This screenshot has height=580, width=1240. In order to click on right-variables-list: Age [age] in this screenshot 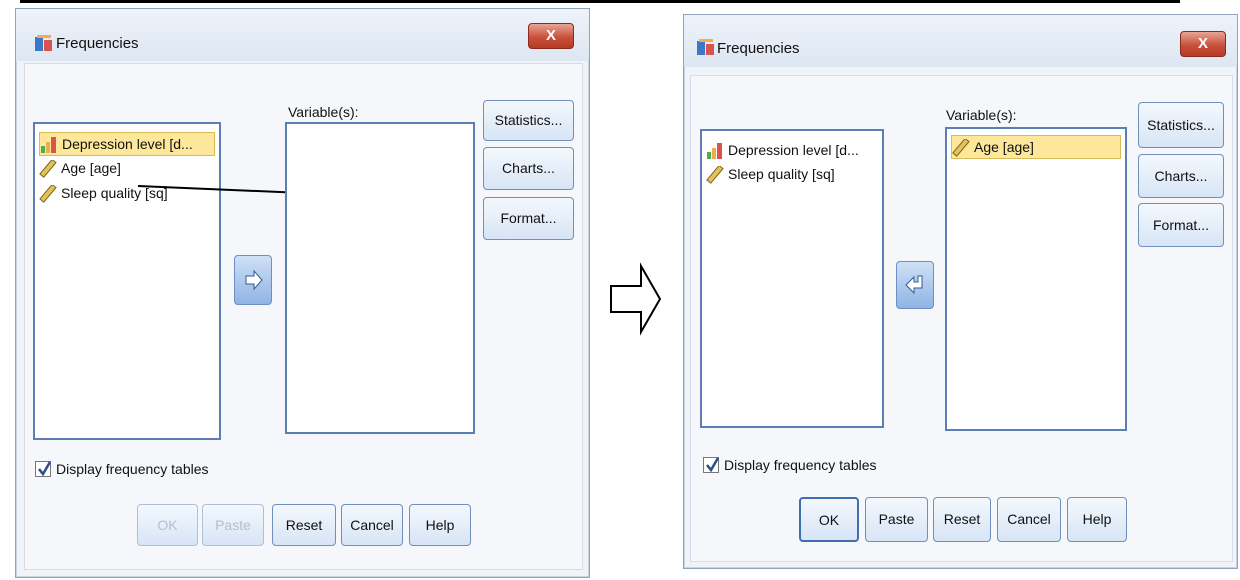, I will do `click(1036, 279)`.